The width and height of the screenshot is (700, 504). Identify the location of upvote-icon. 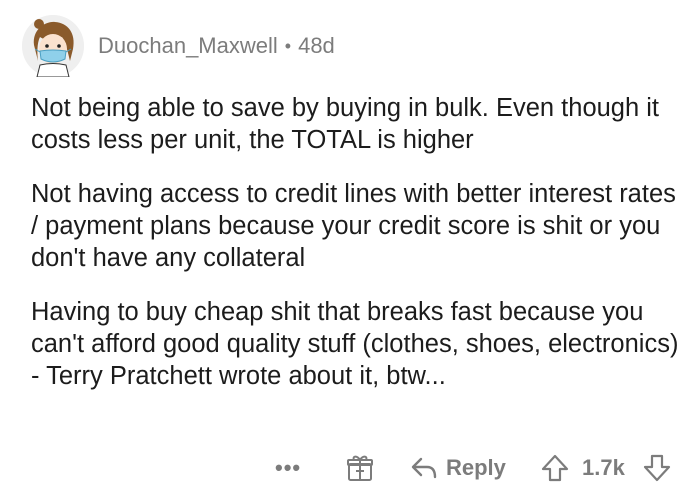
(555, 468).